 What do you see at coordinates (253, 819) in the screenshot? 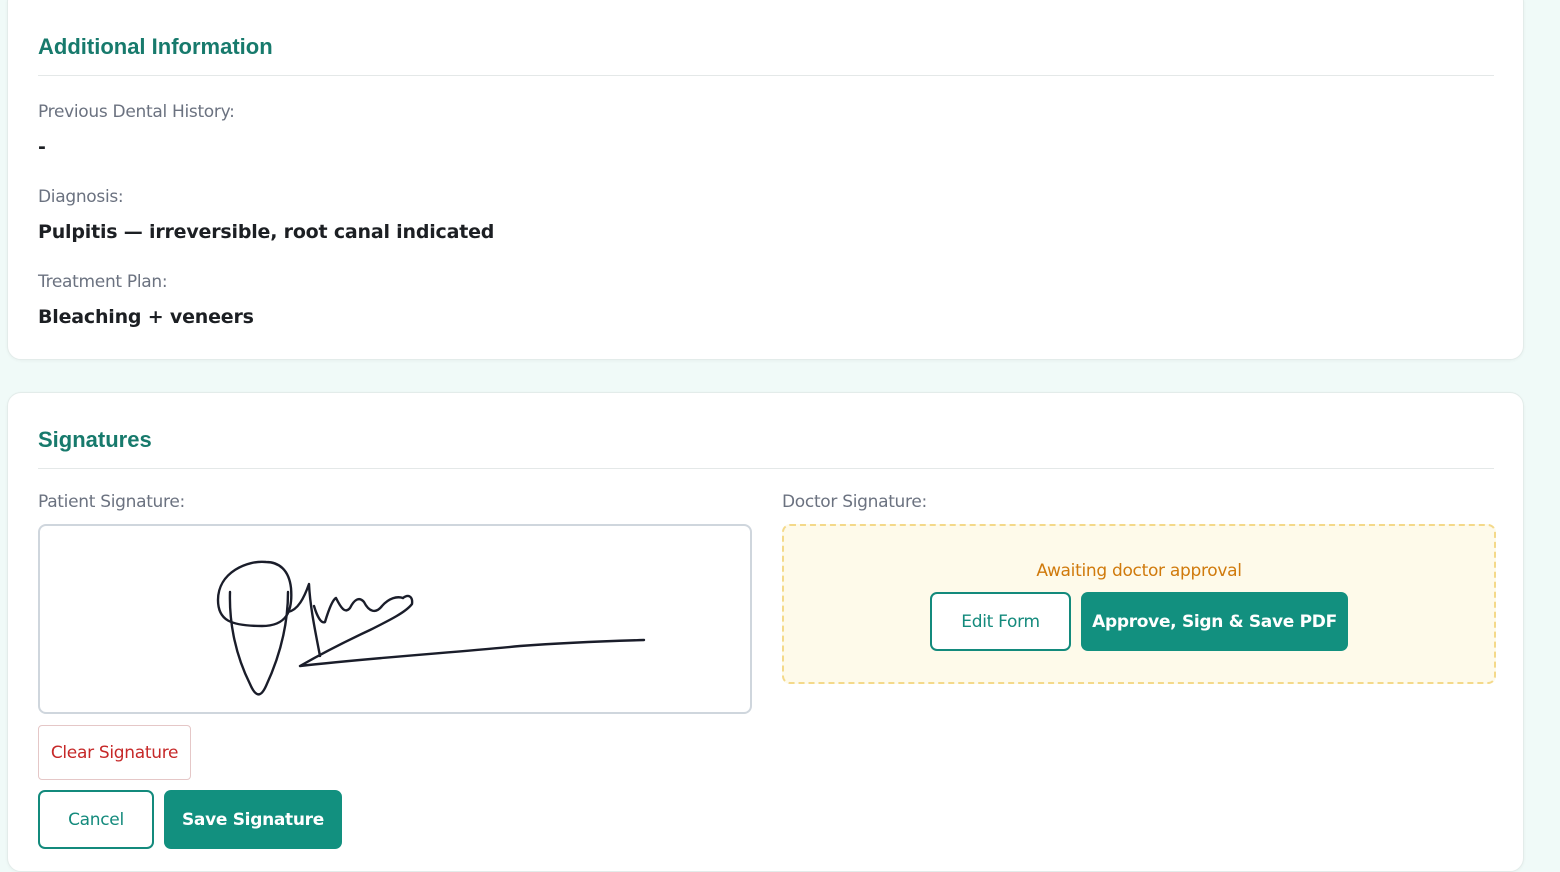
I see `save-signature-button: Save Signature` at bounding box center [253, 819].